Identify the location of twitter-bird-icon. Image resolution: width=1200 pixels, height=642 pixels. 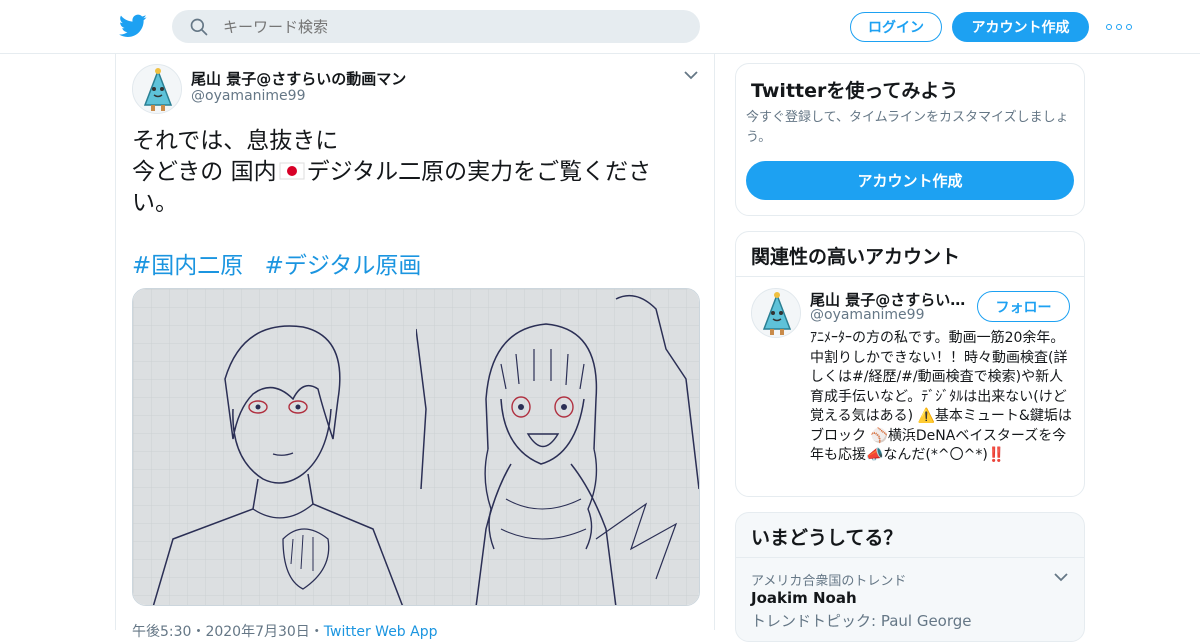
(133, 26).